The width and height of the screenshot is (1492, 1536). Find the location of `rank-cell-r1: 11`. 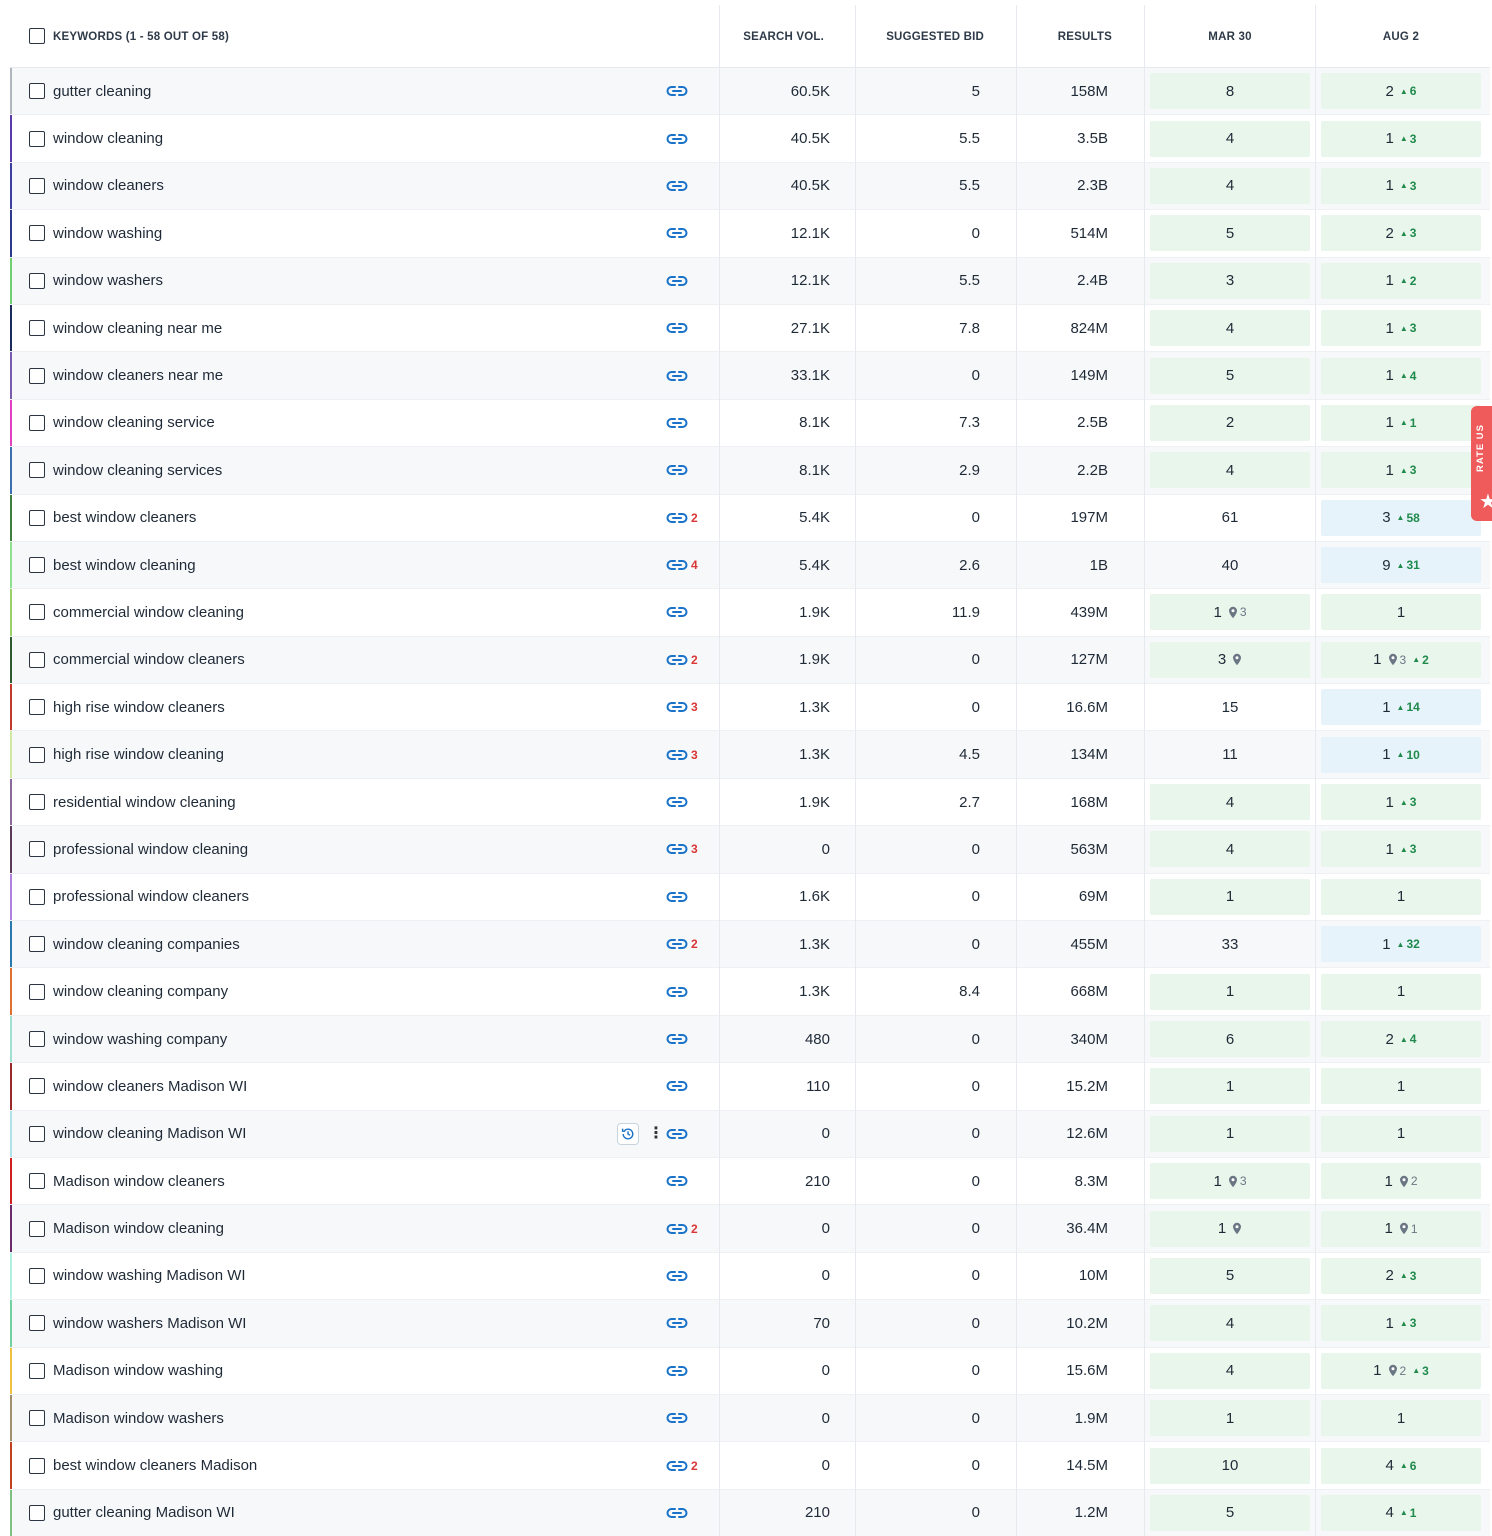

rank-cell-r1: 11 is located at coordinates (1230, 755).